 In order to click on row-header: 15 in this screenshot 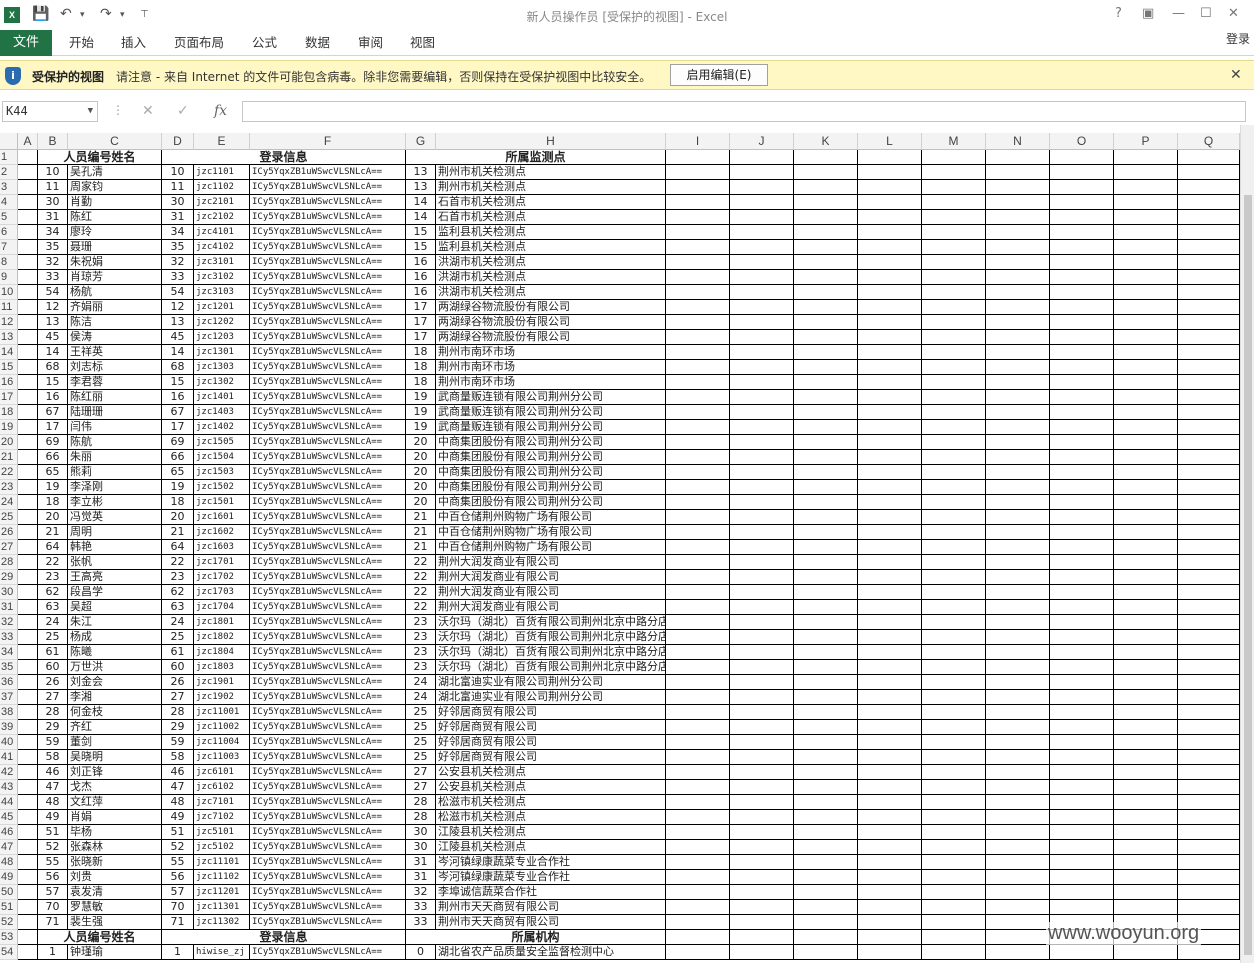, I will do `click(9, 367)`.